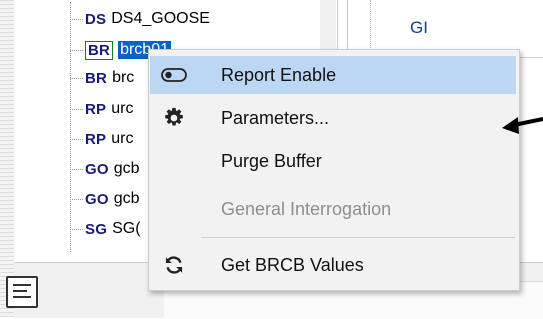  Describe the element at coordinates (279, 74) in the screenshot. I see `menu-item-label: Report Enable` at that location.